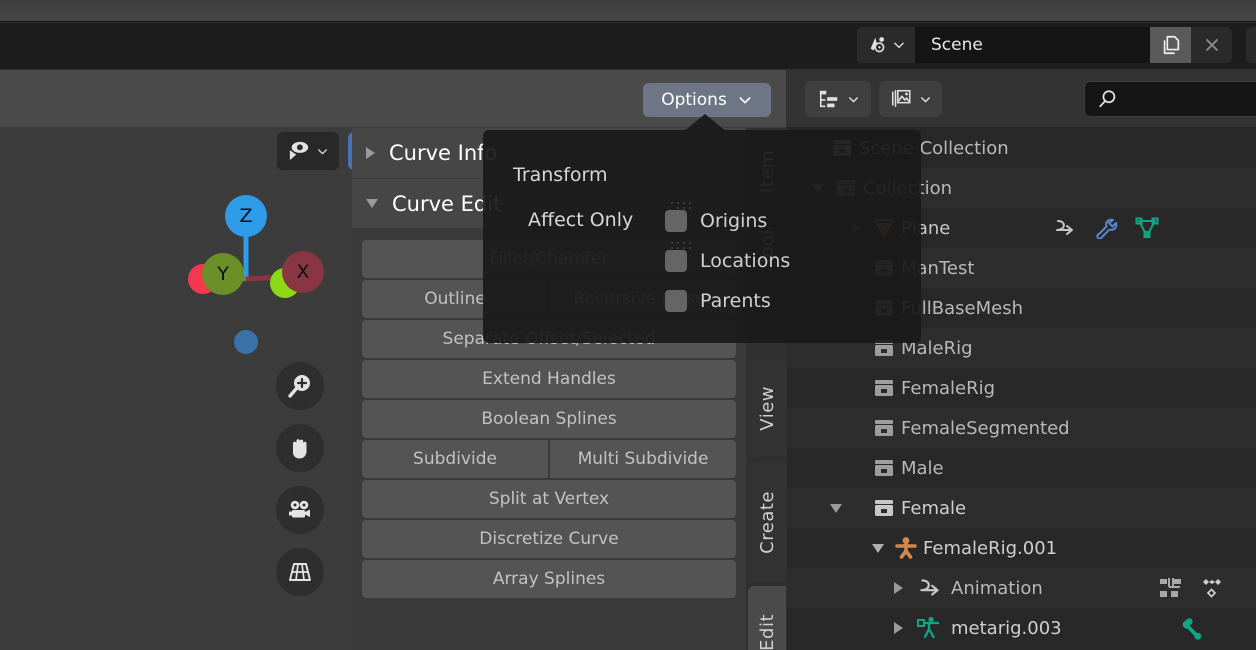  I want to click on gizmo-axis-x: X, so click(303, 272).